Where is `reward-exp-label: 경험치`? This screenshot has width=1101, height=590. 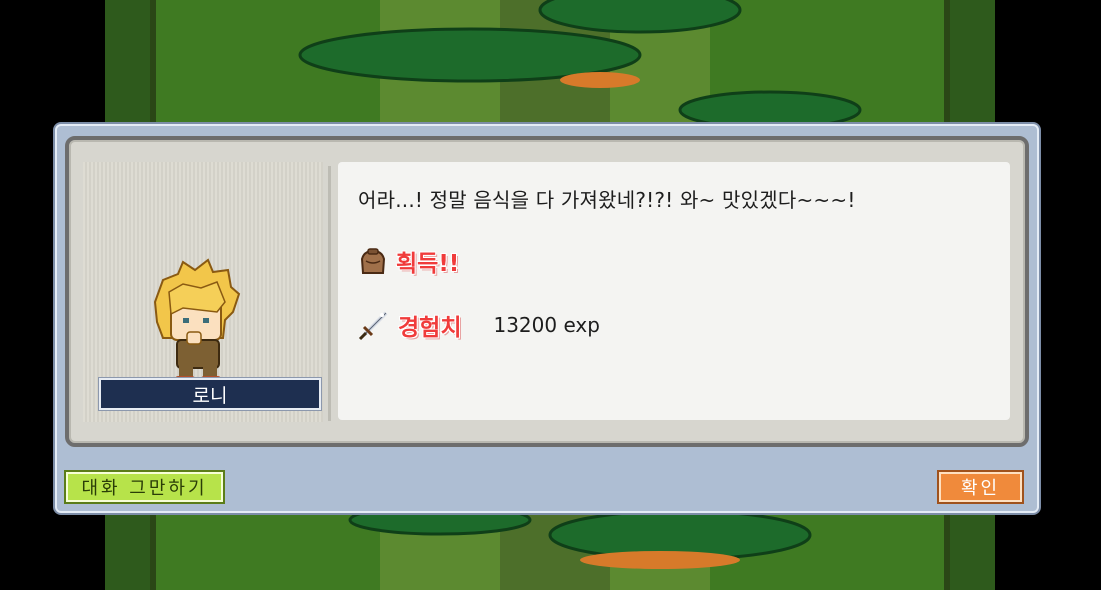
reward-exp-label: 경험치 is located at coordinates (430, 328).